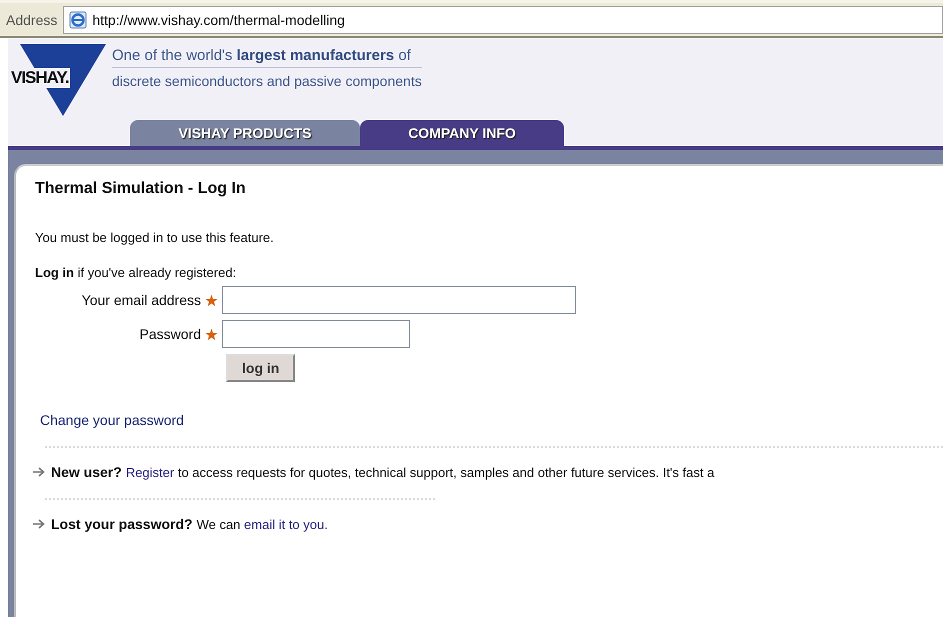 Image resolution: width=943 pixels, height=617 pixels. What do you see at coordinates (141, 189) in the screenshot?
I see `page-title: Thermal Simulation - Log In` at bounding box center [141, 189].